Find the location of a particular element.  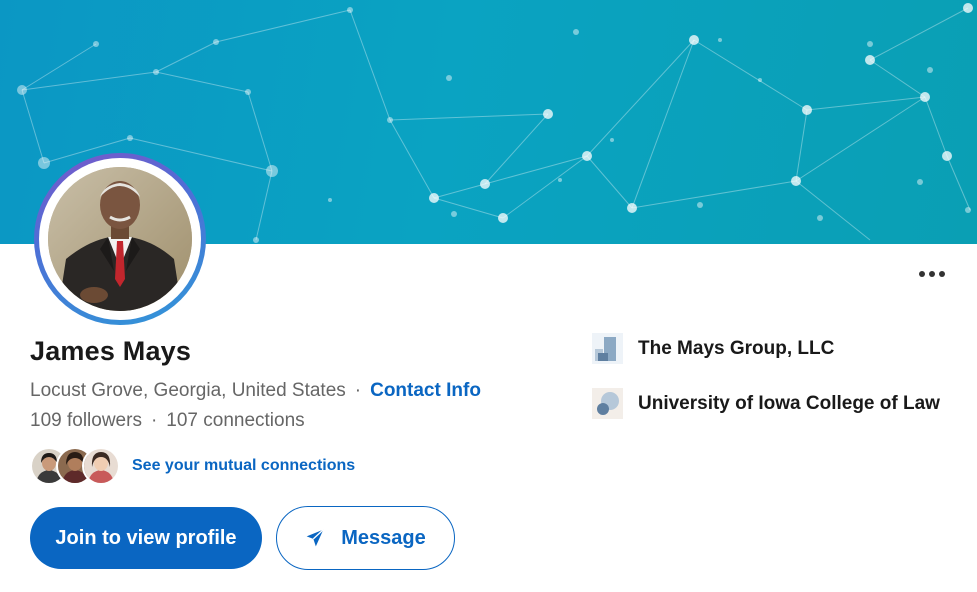

profile-photo-image is located at coordinates (120, 239).